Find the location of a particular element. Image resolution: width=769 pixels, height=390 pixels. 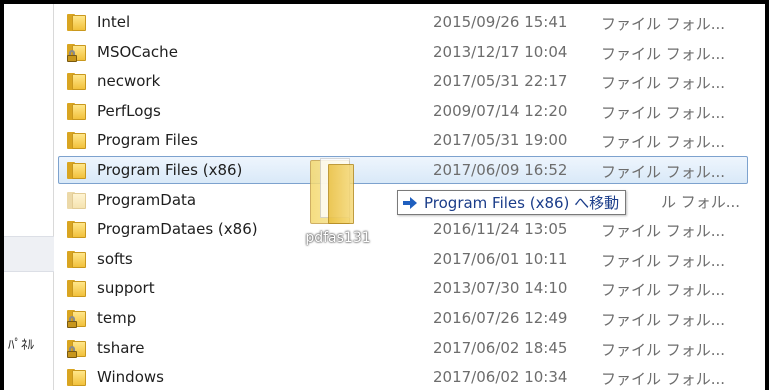

file-name: MSOCache is located at coordinates (137, 51).